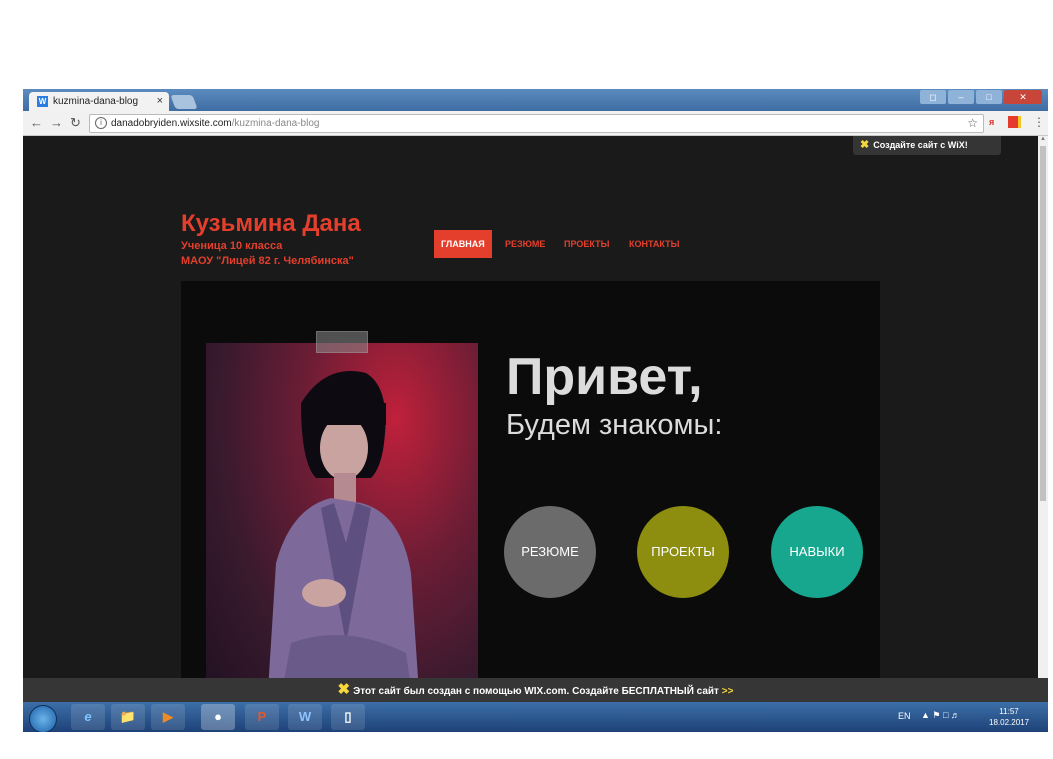 The height and width of the screenshot is (759, 1053). I want to click on wix-create-badge: ✖ Создайте сайт с WiX!, so click(927, 145).